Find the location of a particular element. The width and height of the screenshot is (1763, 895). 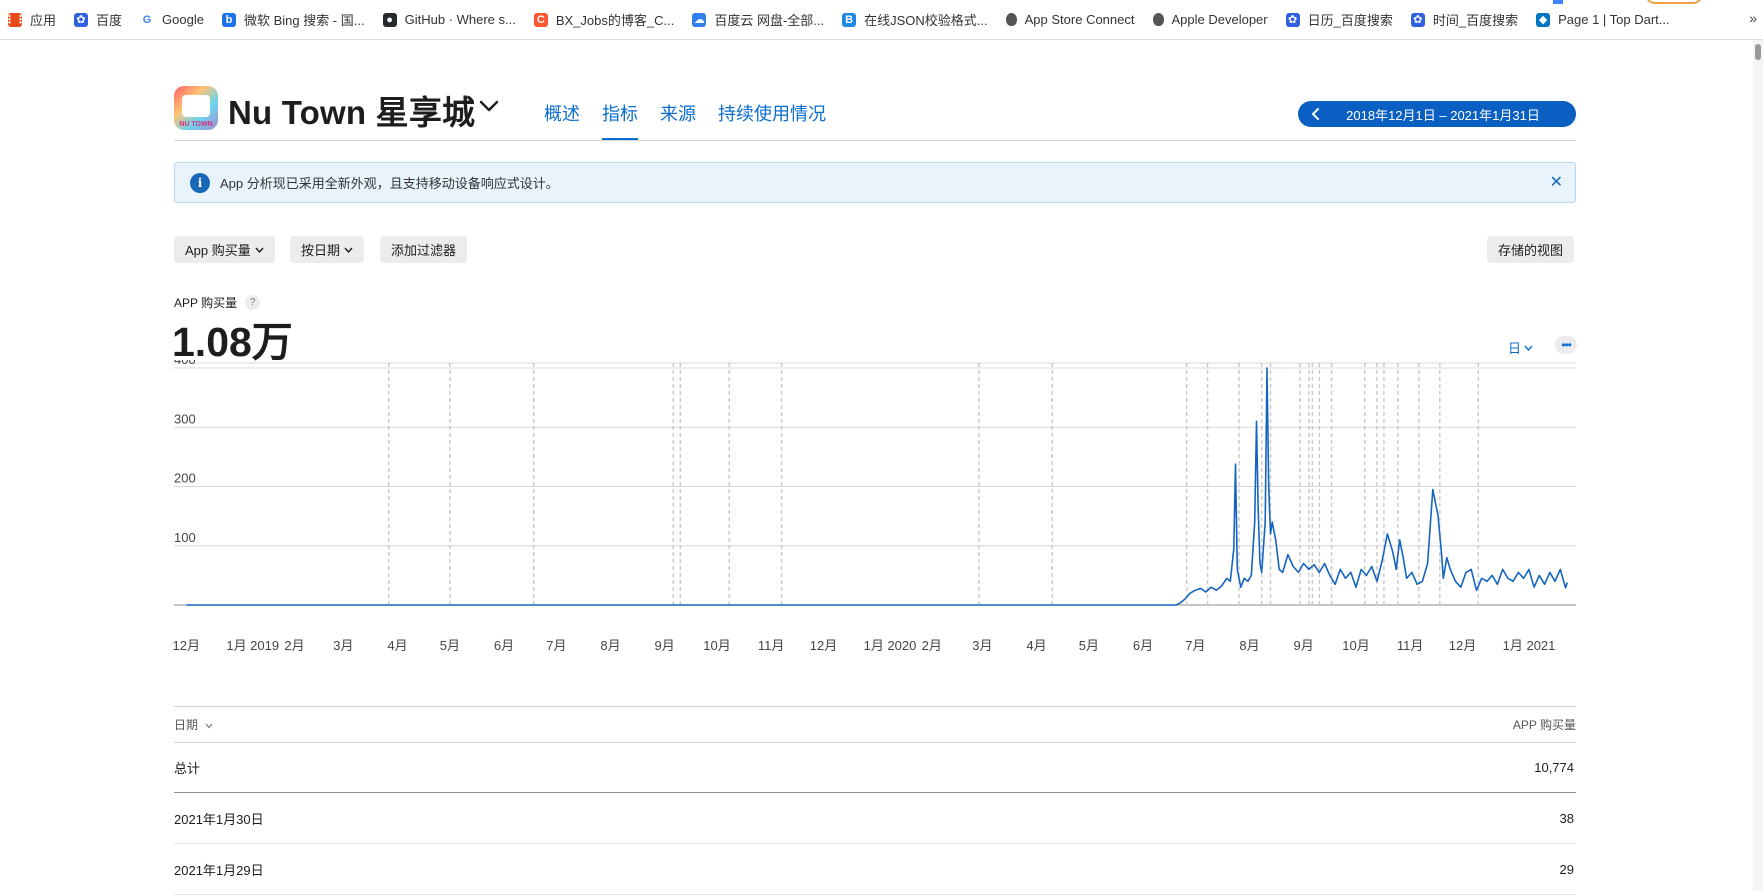

bookmarks-overflow-button: » is located at coordinates (1753, 18).